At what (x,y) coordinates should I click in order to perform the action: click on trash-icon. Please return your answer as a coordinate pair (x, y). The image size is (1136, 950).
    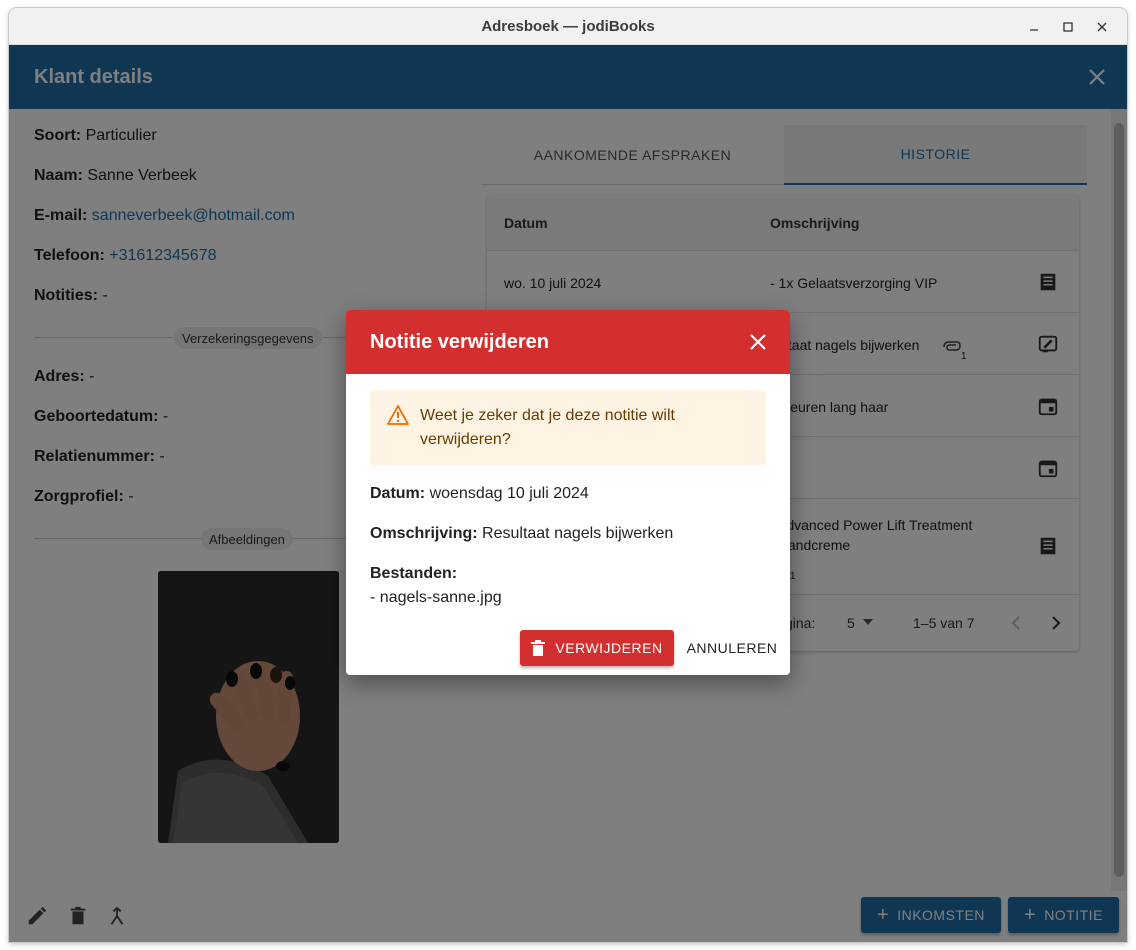
    Looking at the image, I should click on (538, 648).